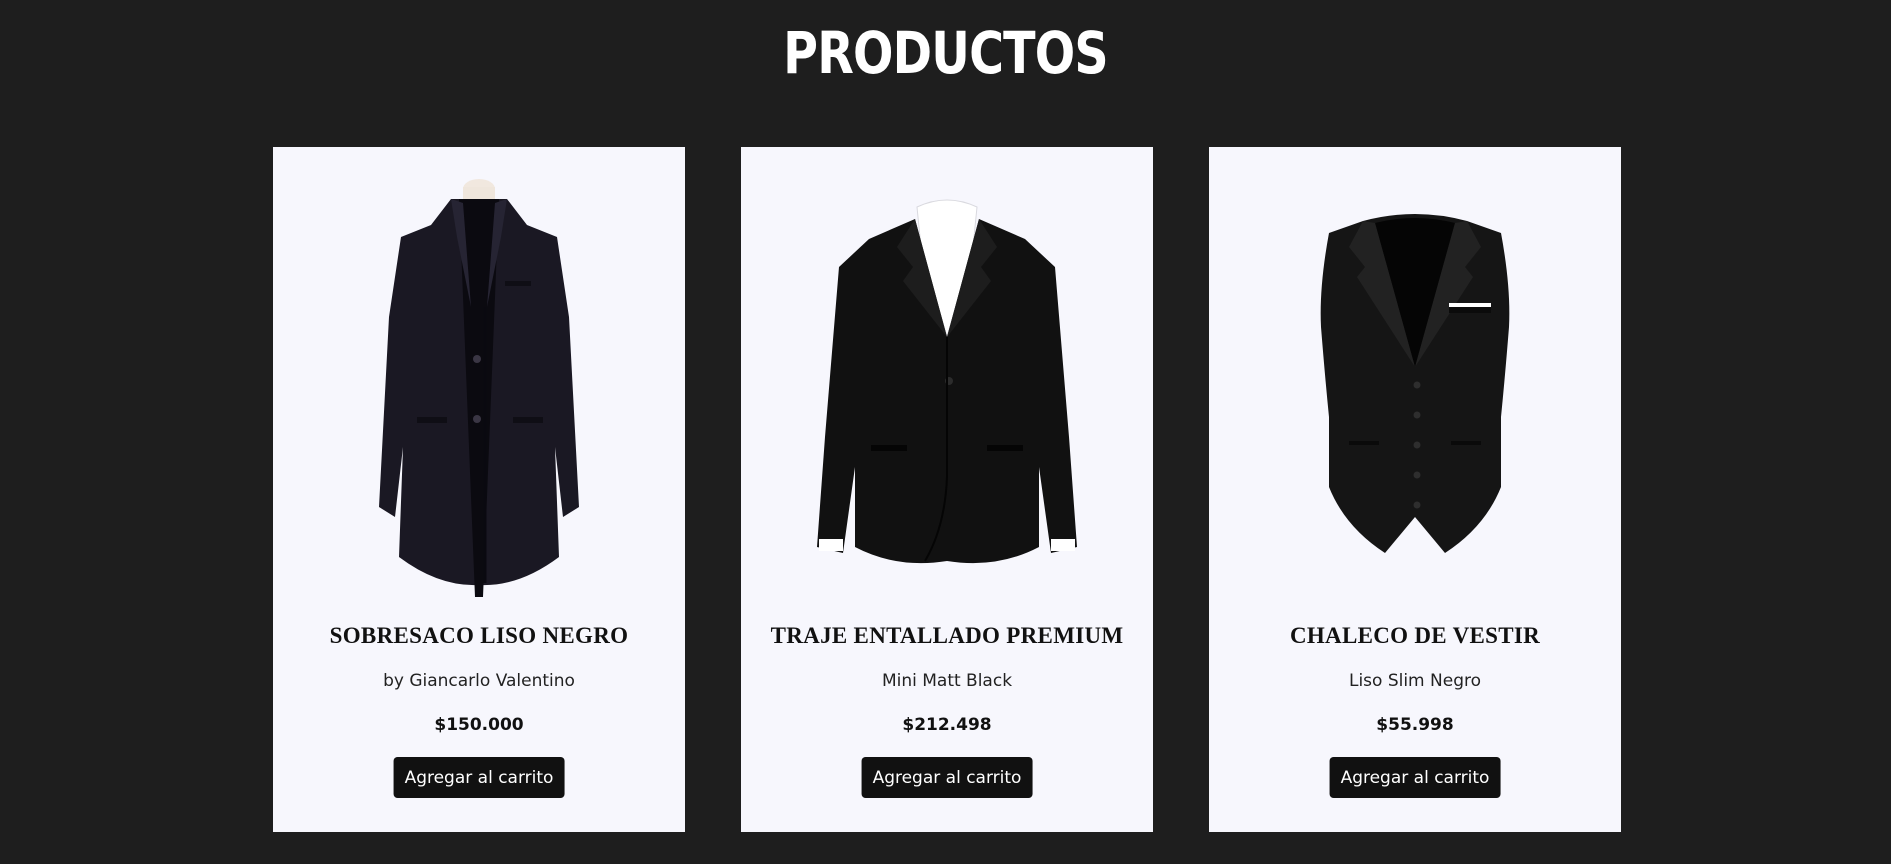  I want to click on page-title: PRODUCTOS, so click(945, 53).